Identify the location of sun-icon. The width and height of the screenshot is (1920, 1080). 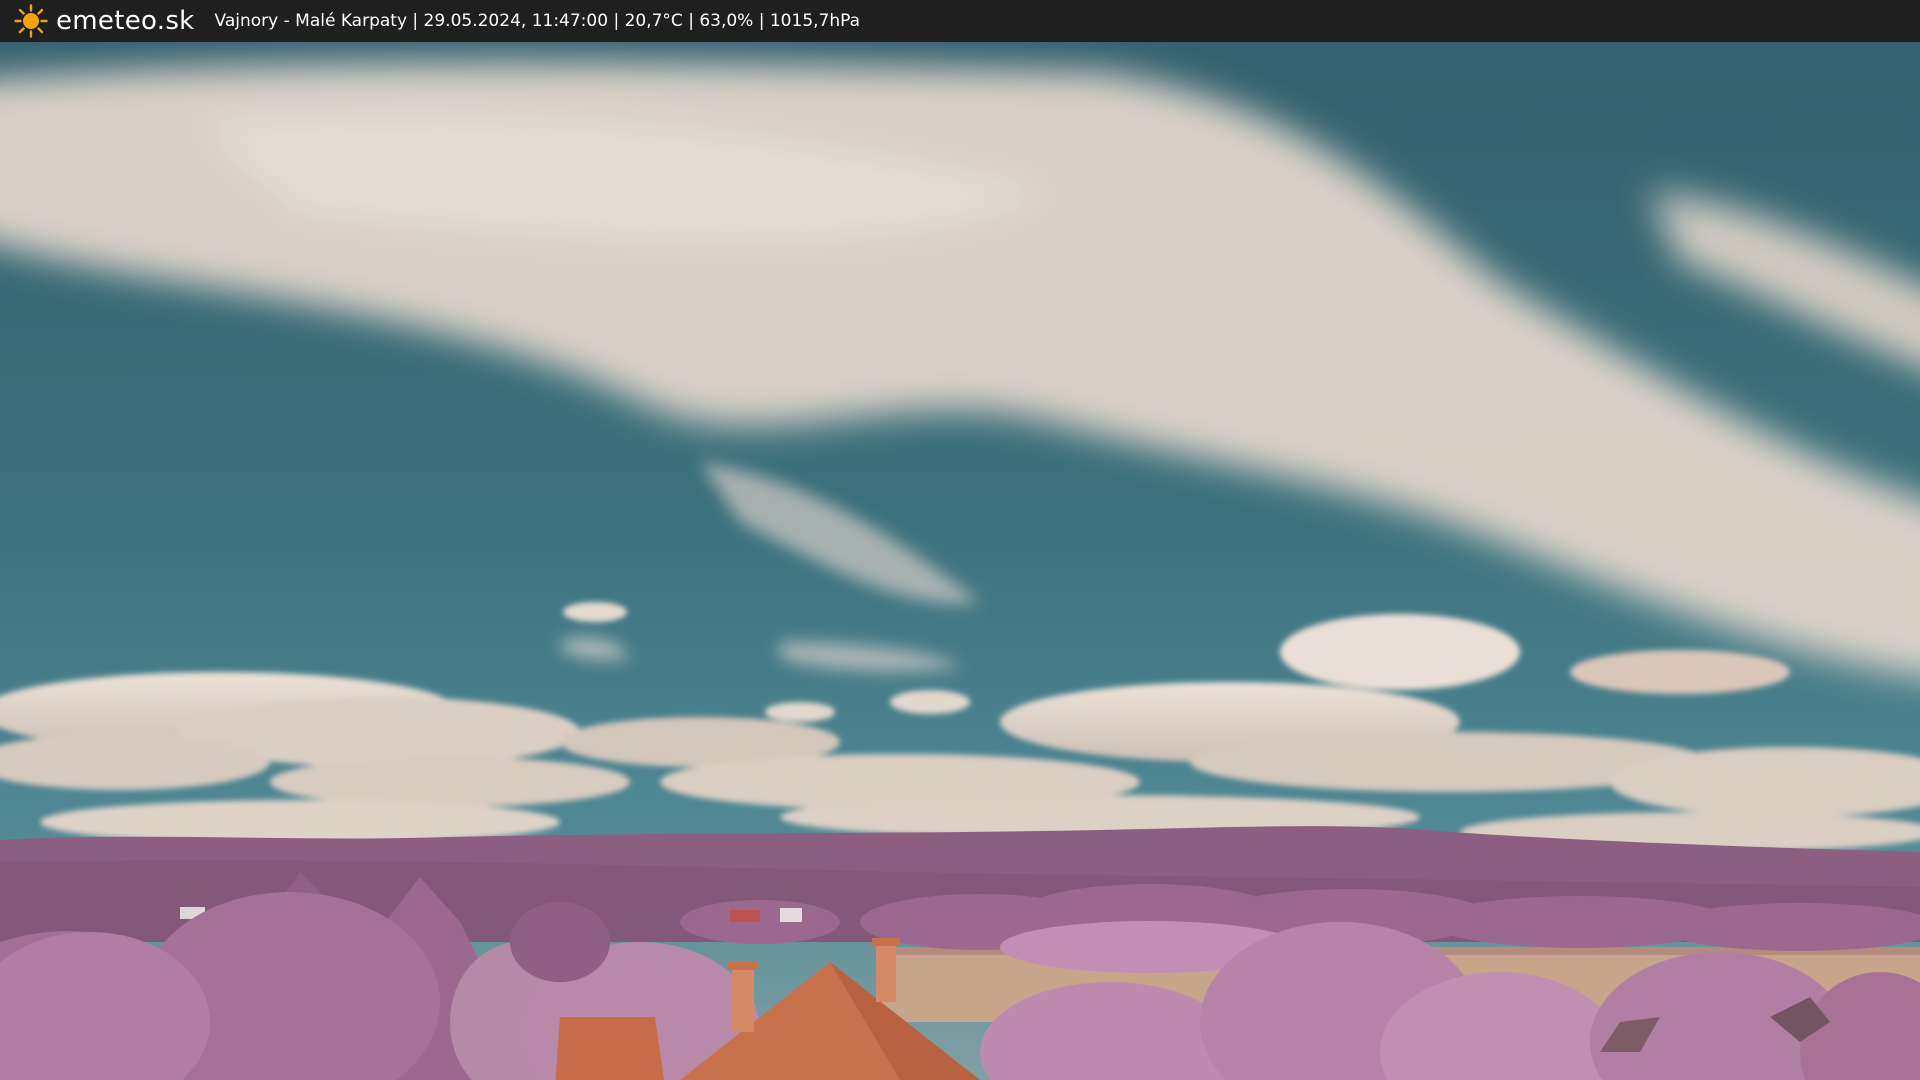
(31, 21).